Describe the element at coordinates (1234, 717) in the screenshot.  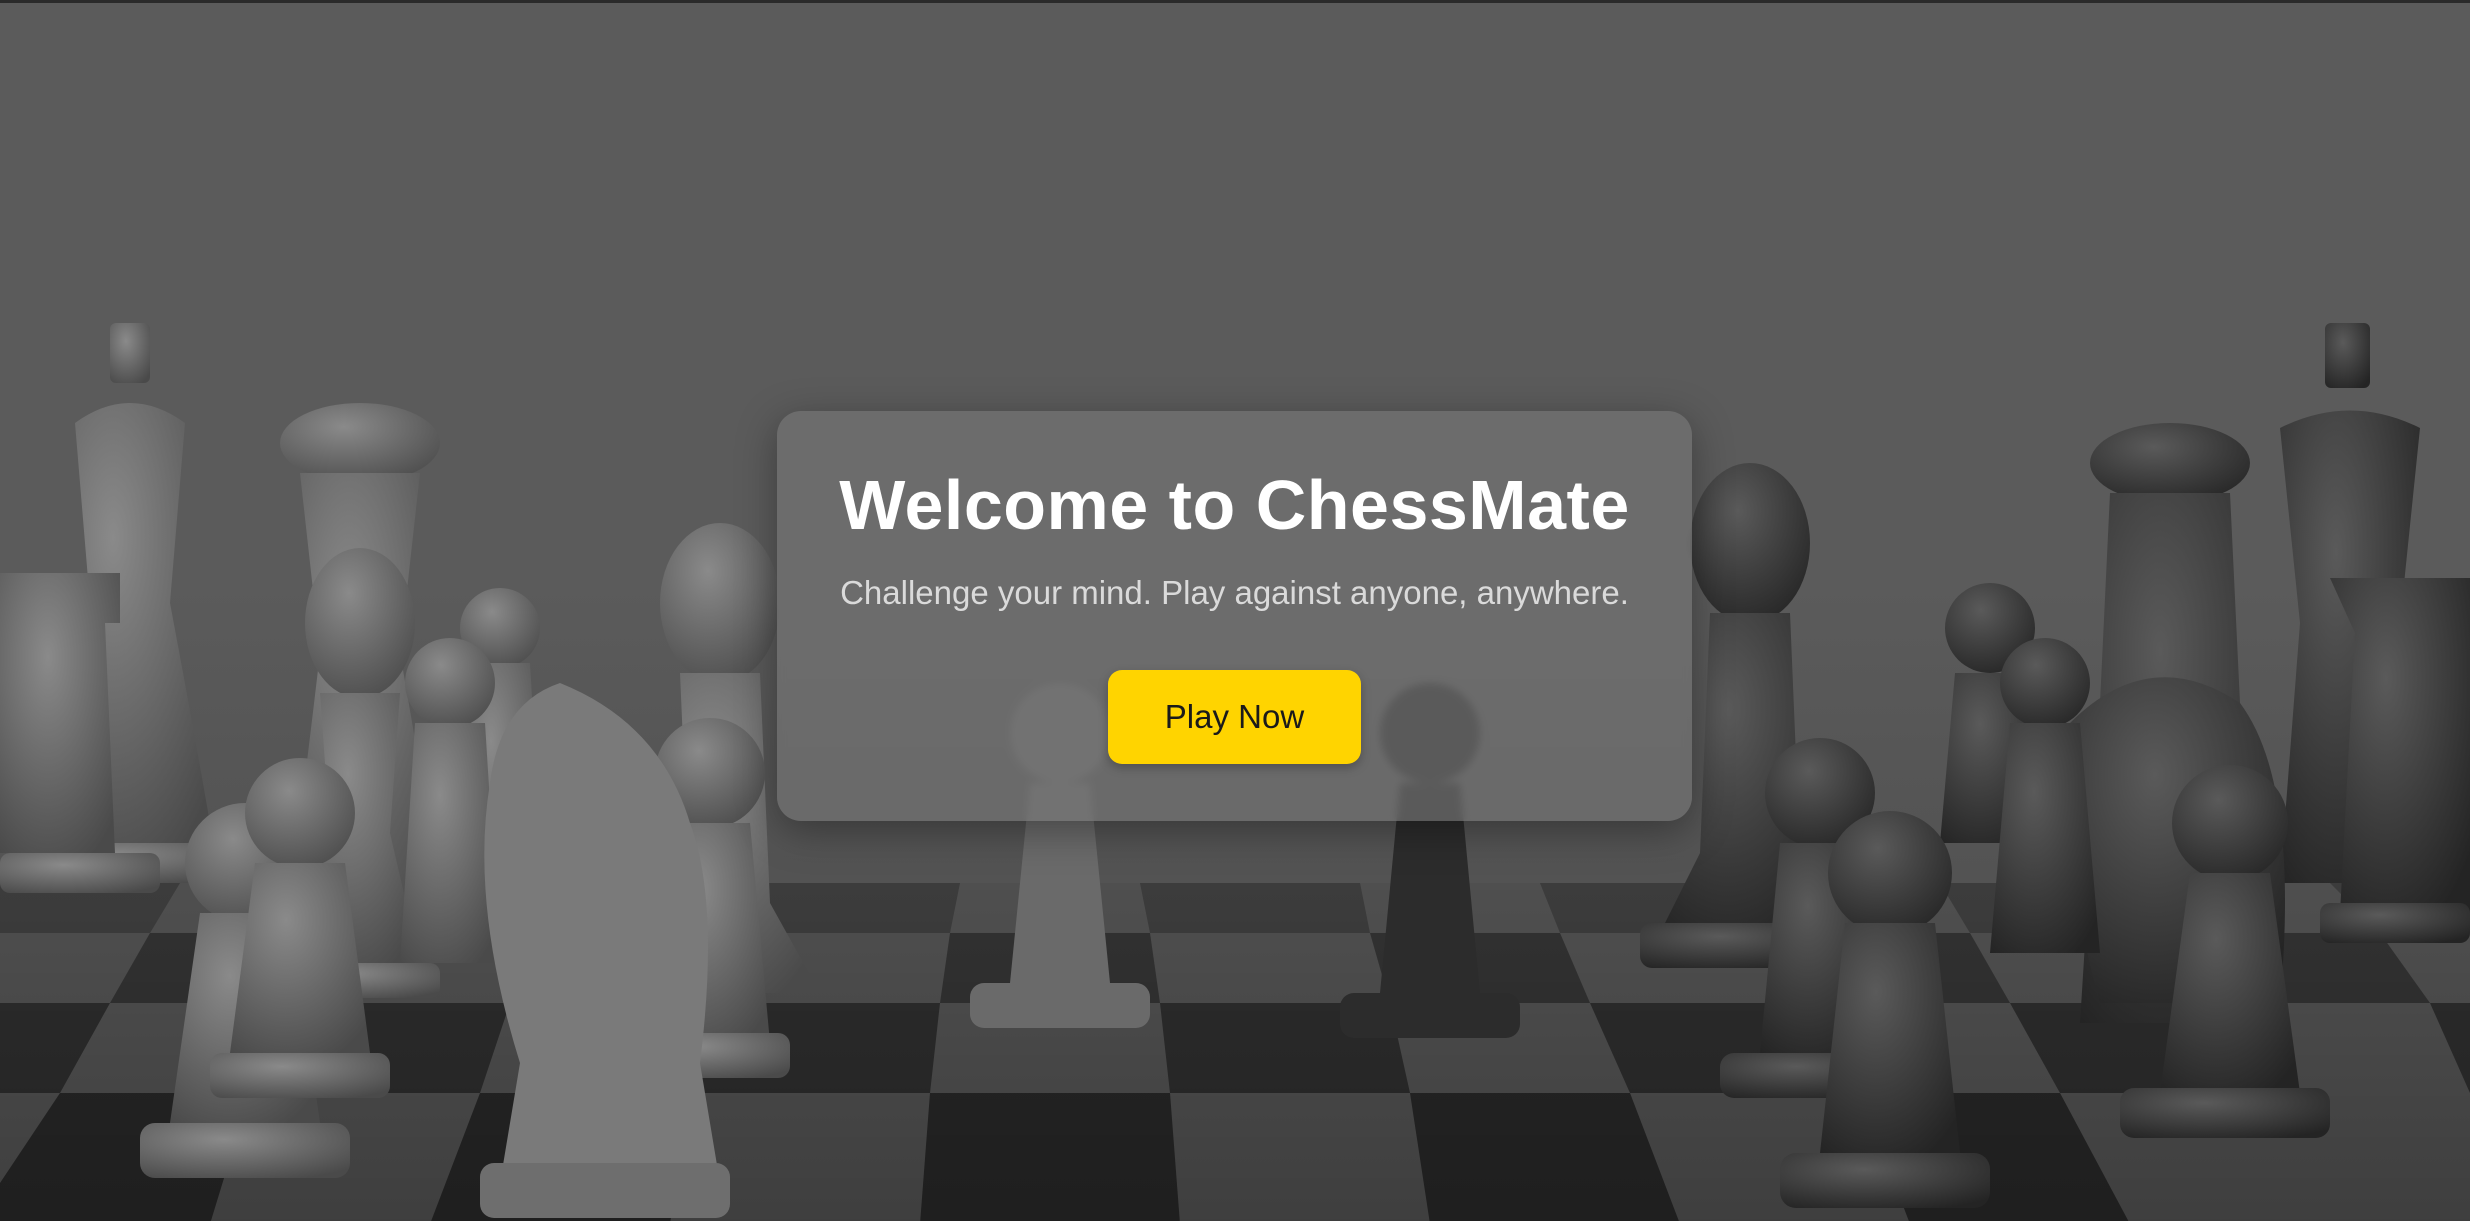
I see `play-now-button: Play Now` at that location.